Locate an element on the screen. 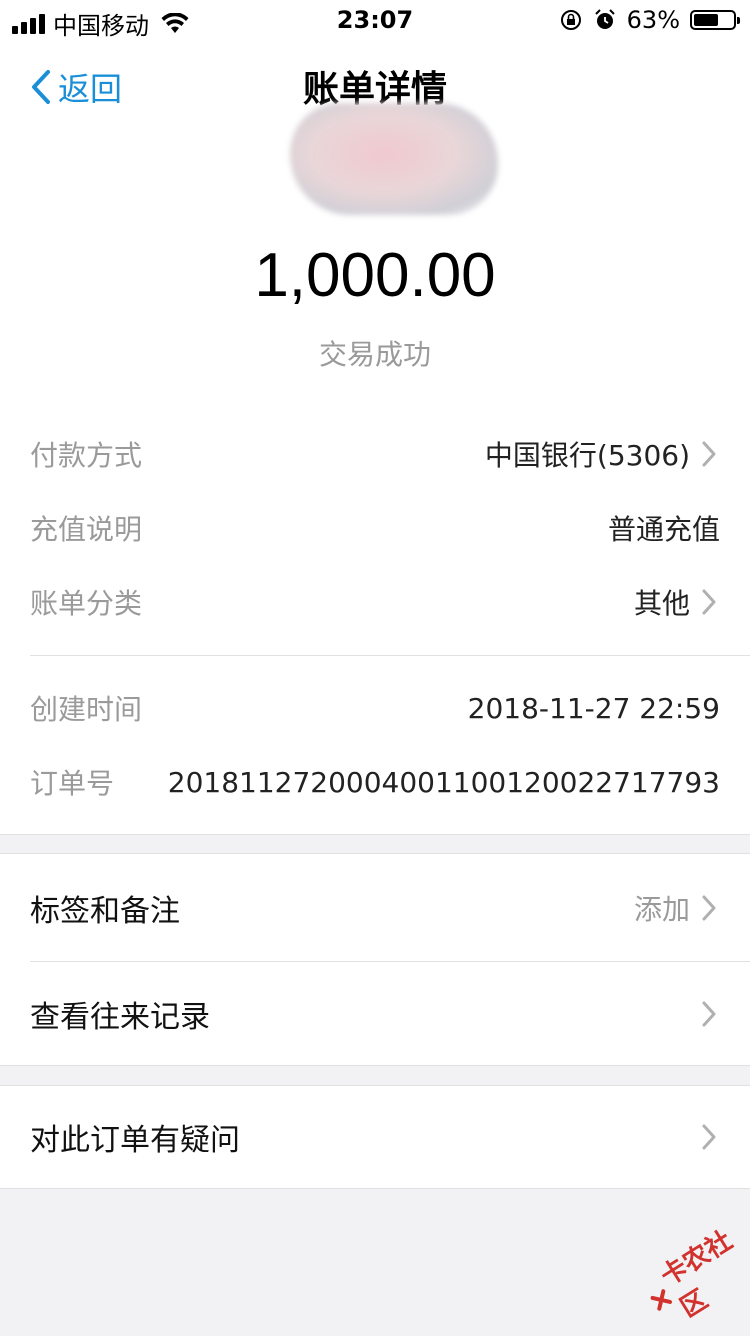 Image resolution: width=750 pixels, height=1336 pixels. detail-value: 2018112720004001100120022717793 is located at coordinates (443, 782).